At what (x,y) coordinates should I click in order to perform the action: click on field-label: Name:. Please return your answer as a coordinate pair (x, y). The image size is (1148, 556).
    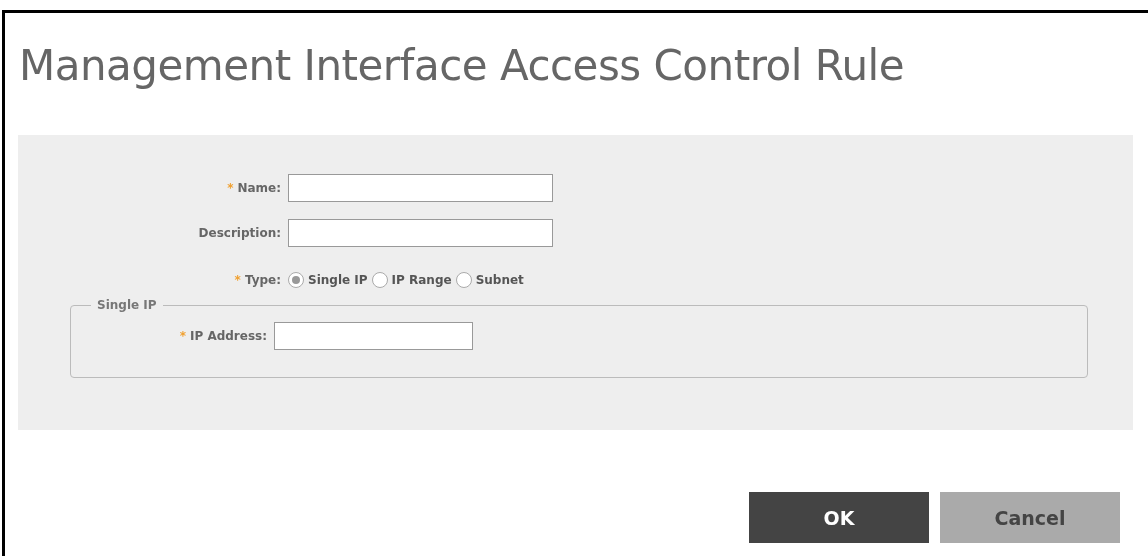
    Looking at the image, I should click on (259, 188).